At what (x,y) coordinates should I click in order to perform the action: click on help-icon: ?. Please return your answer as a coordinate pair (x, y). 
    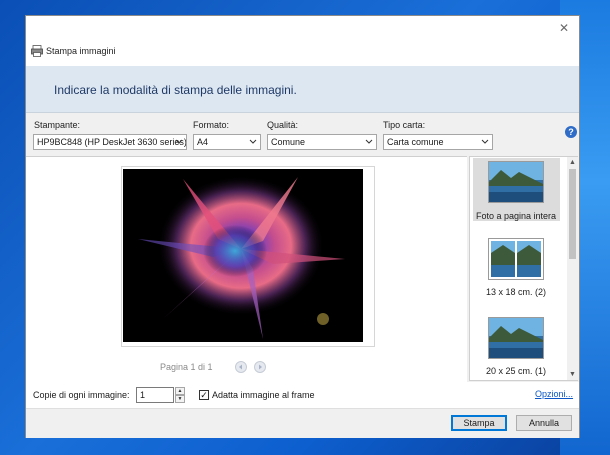
    Looking at the image, I should click on (571, 132).